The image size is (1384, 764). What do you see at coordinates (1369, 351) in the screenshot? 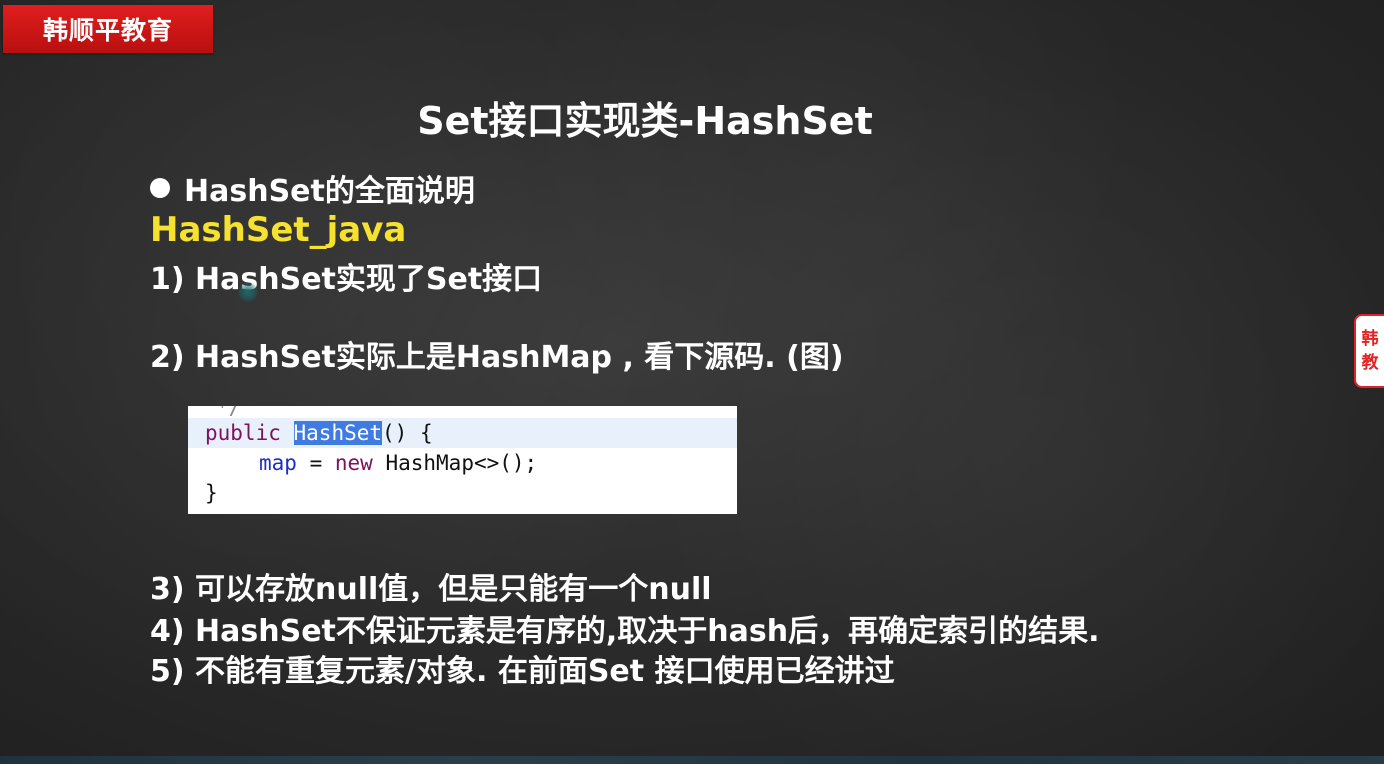
I see `side-brand-tab: 韩 教` at bounding box center [1369, 351].